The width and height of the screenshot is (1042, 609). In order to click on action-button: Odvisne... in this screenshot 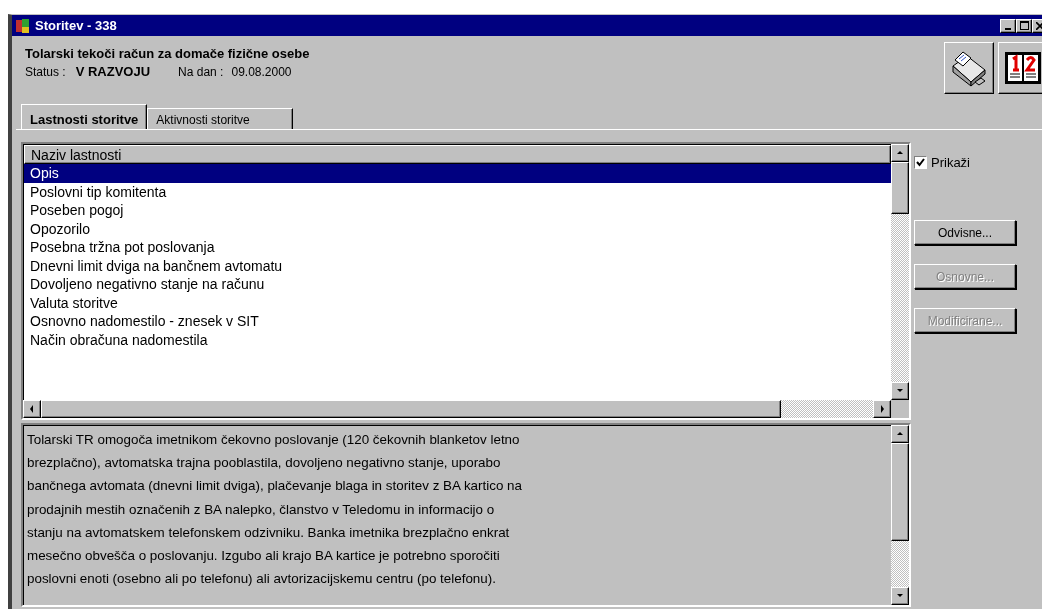, I will do `click(965, 232)`.